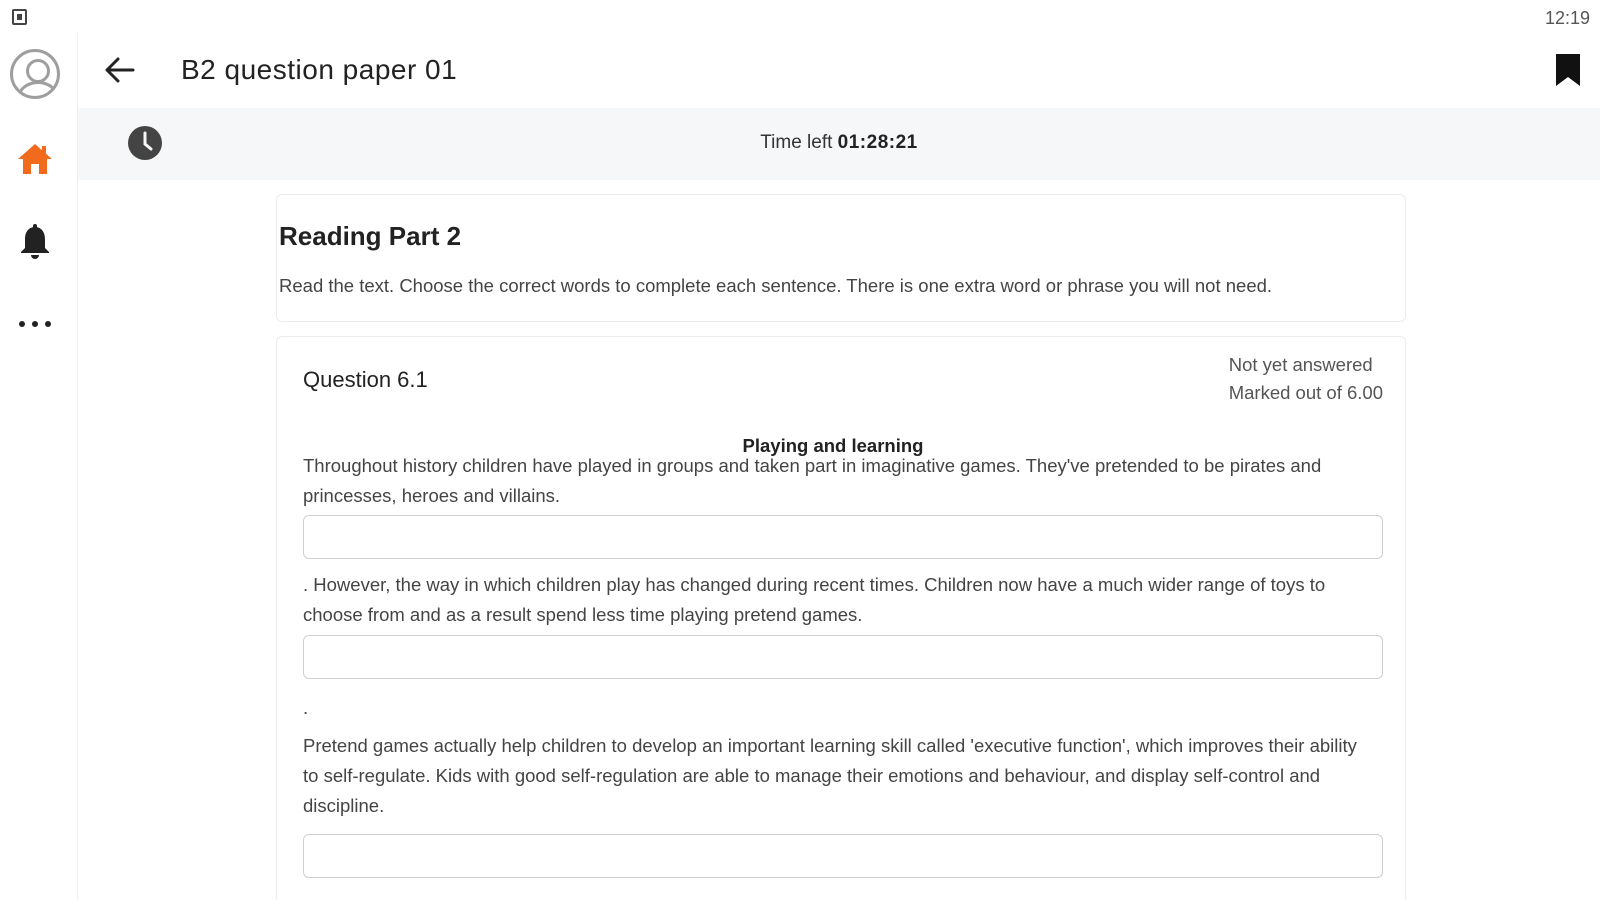 The width and height of the screenshot is (1600, 900). I want to click on rail-item-home, so click(35, 159).